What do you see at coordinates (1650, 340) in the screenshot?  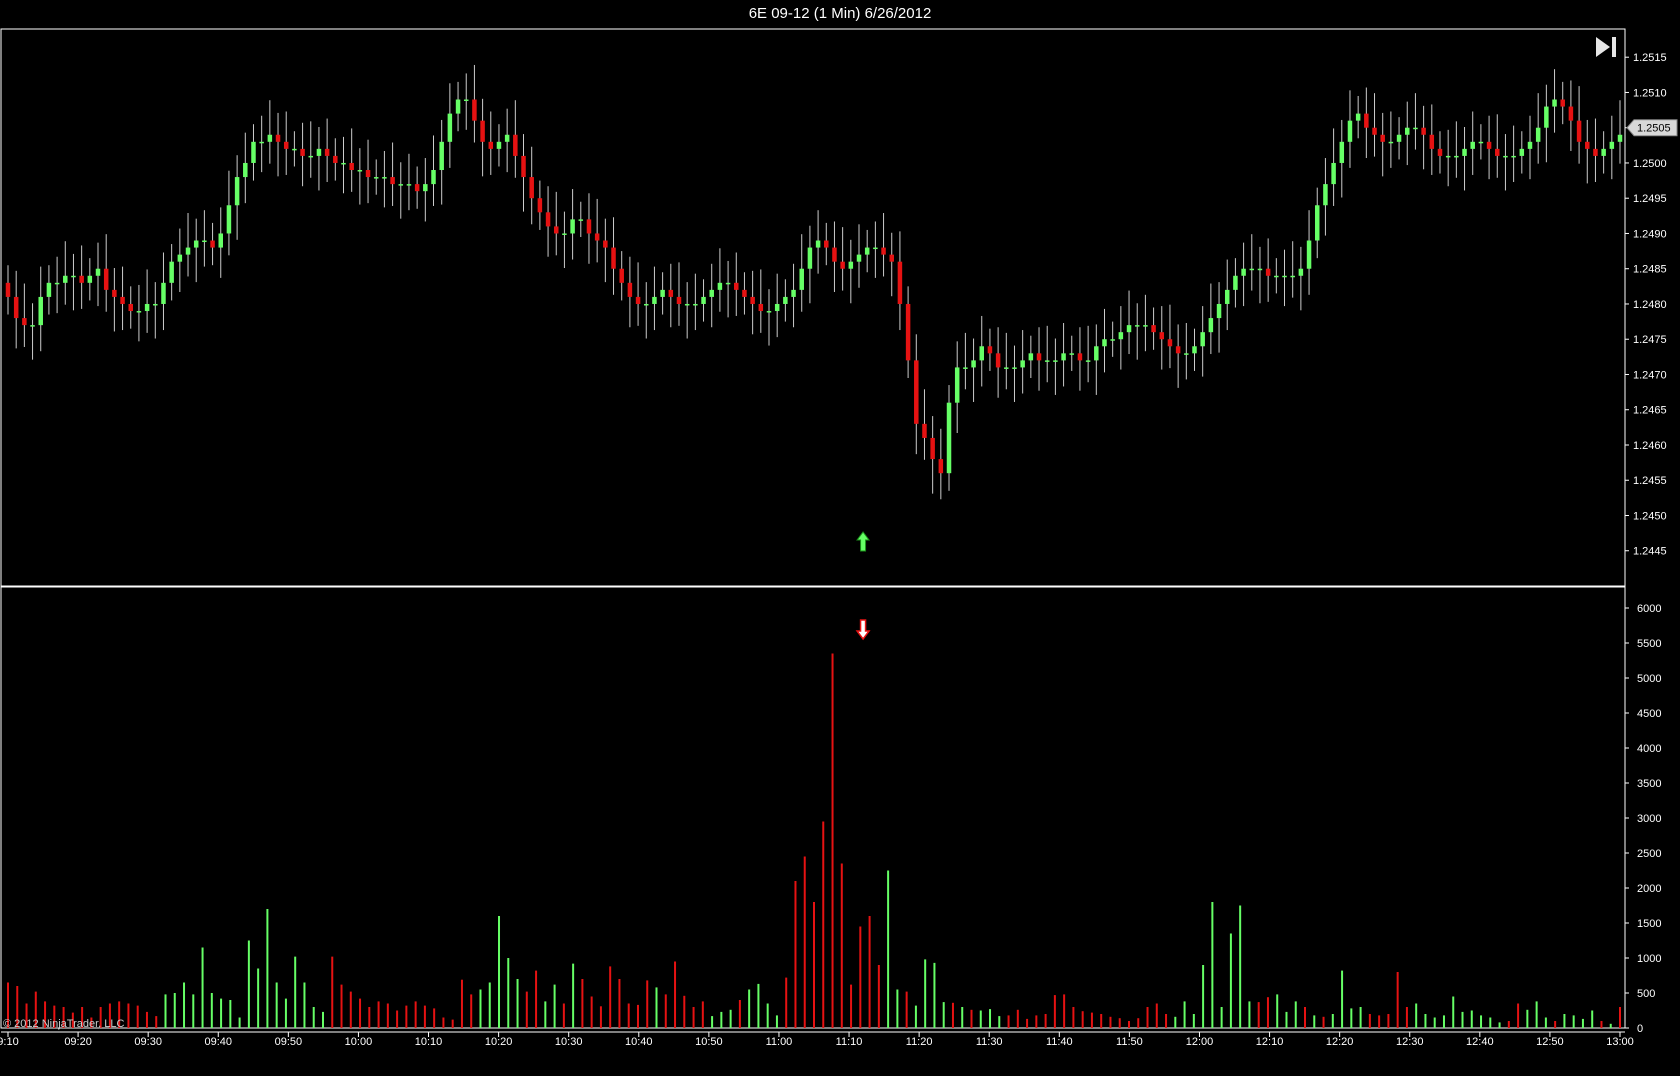 I see `price-tick-label: 1.2475` at bounding box center [1650, 340].